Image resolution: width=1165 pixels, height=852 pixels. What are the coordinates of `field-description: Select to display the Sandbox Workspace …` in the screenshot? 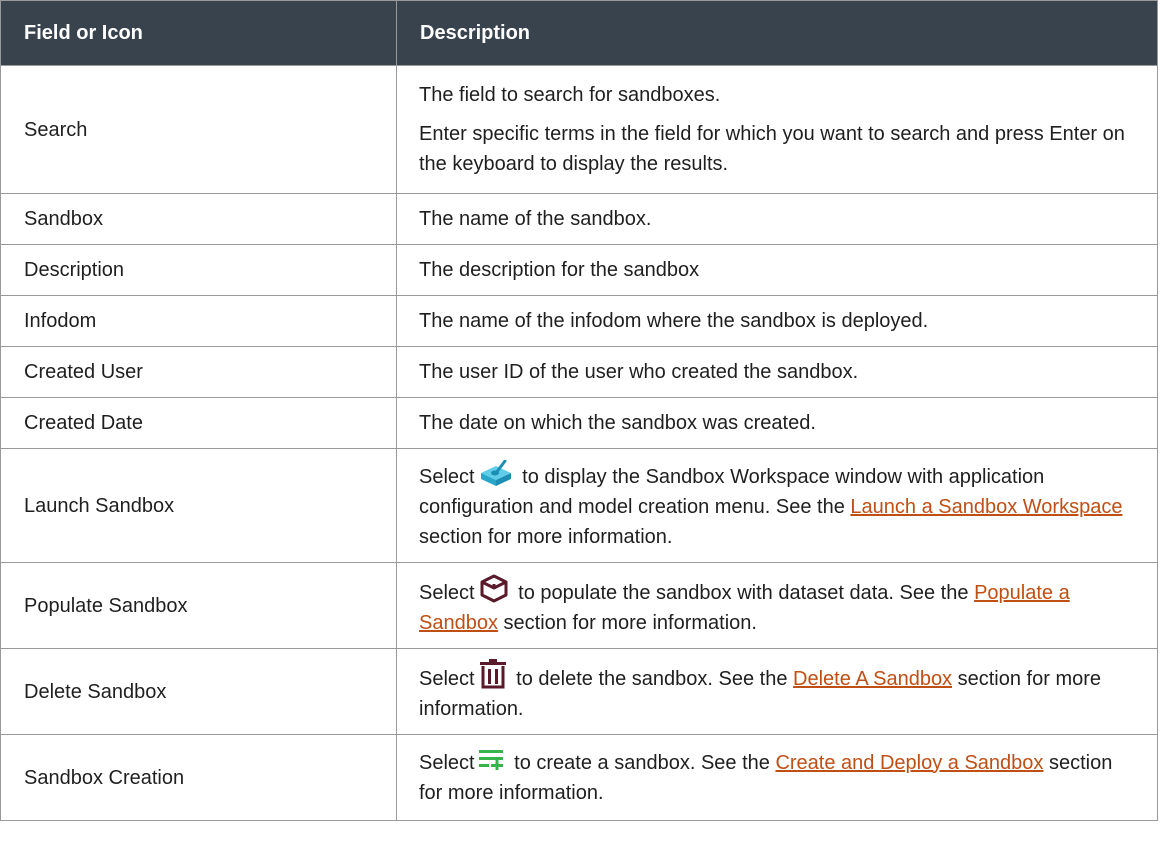 It's located at (777, 505).